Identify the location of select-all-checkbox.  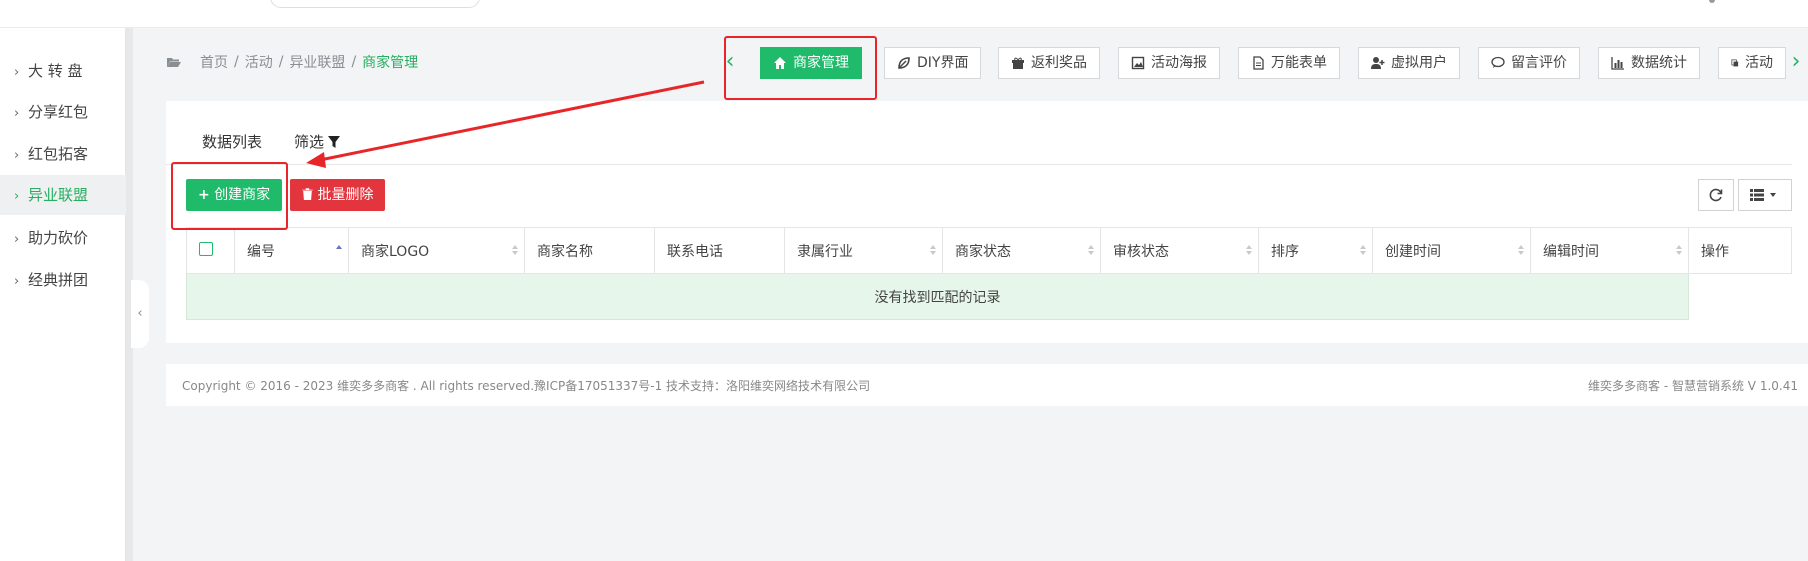
(206, 248).